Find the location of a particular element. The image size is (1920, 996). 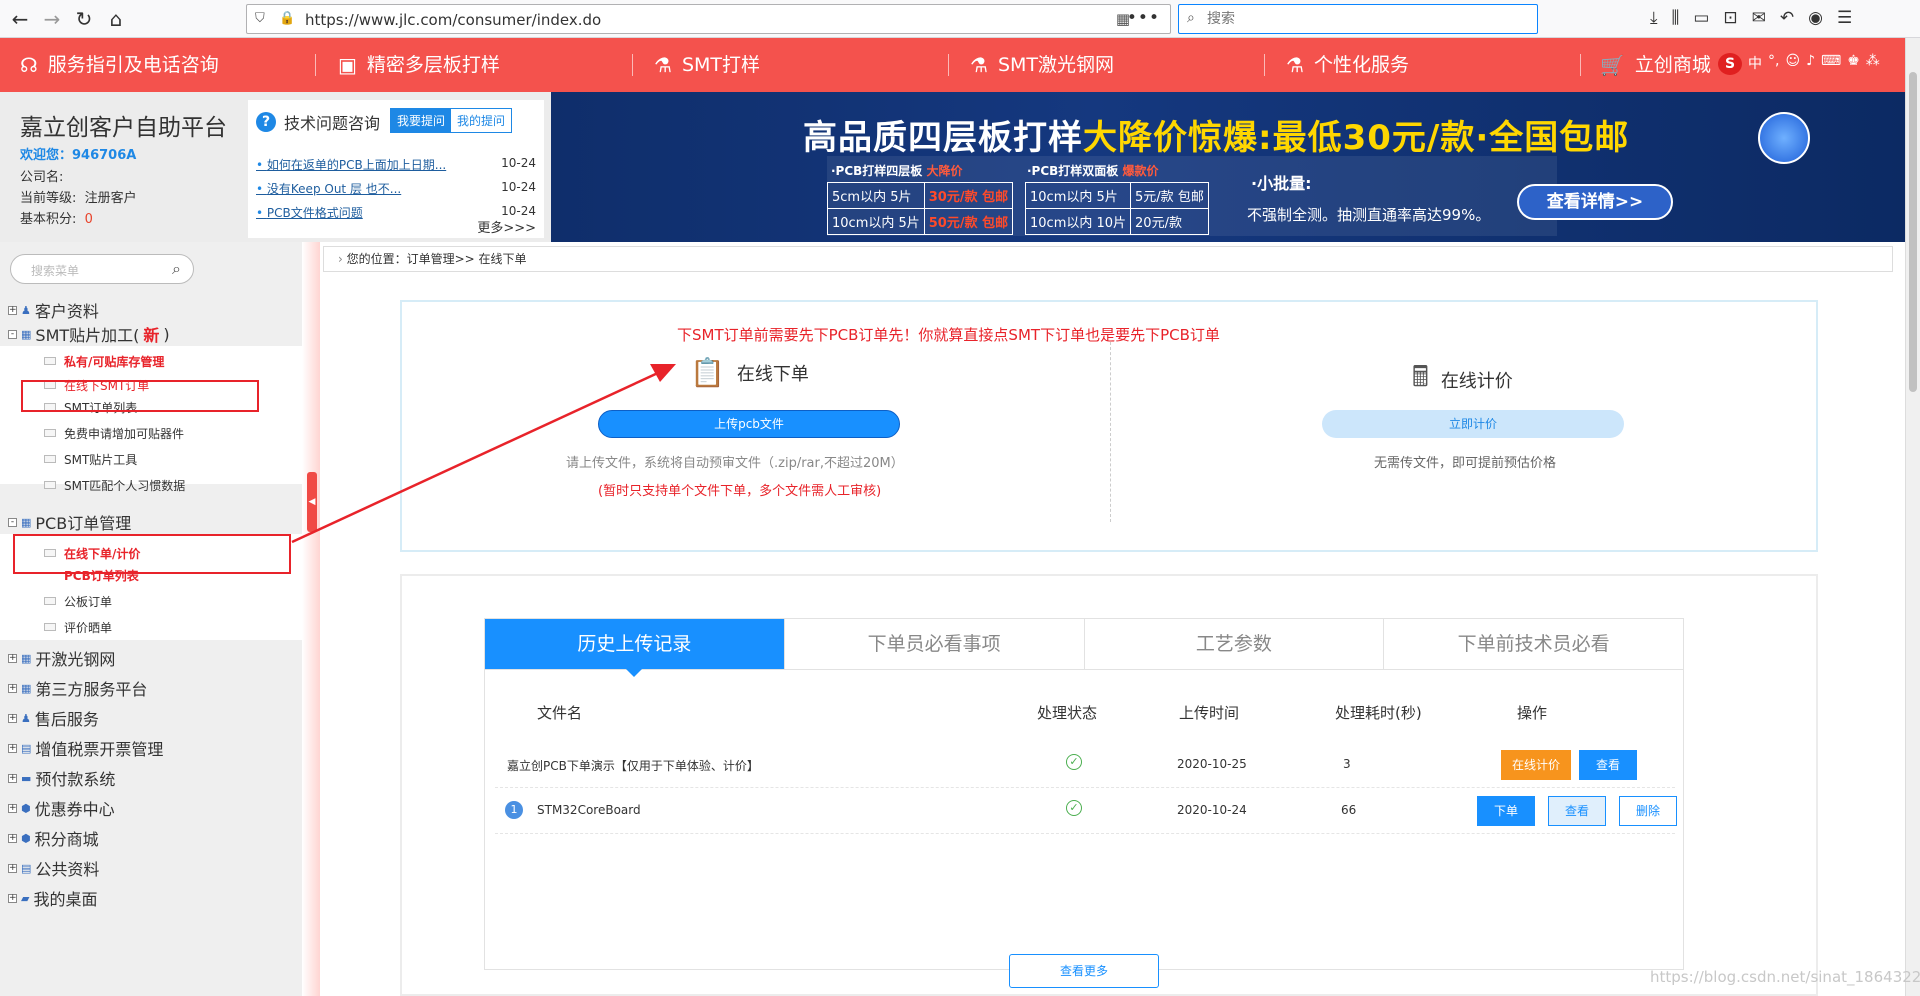

back-icon: ← is located at coordinates (20, 19).